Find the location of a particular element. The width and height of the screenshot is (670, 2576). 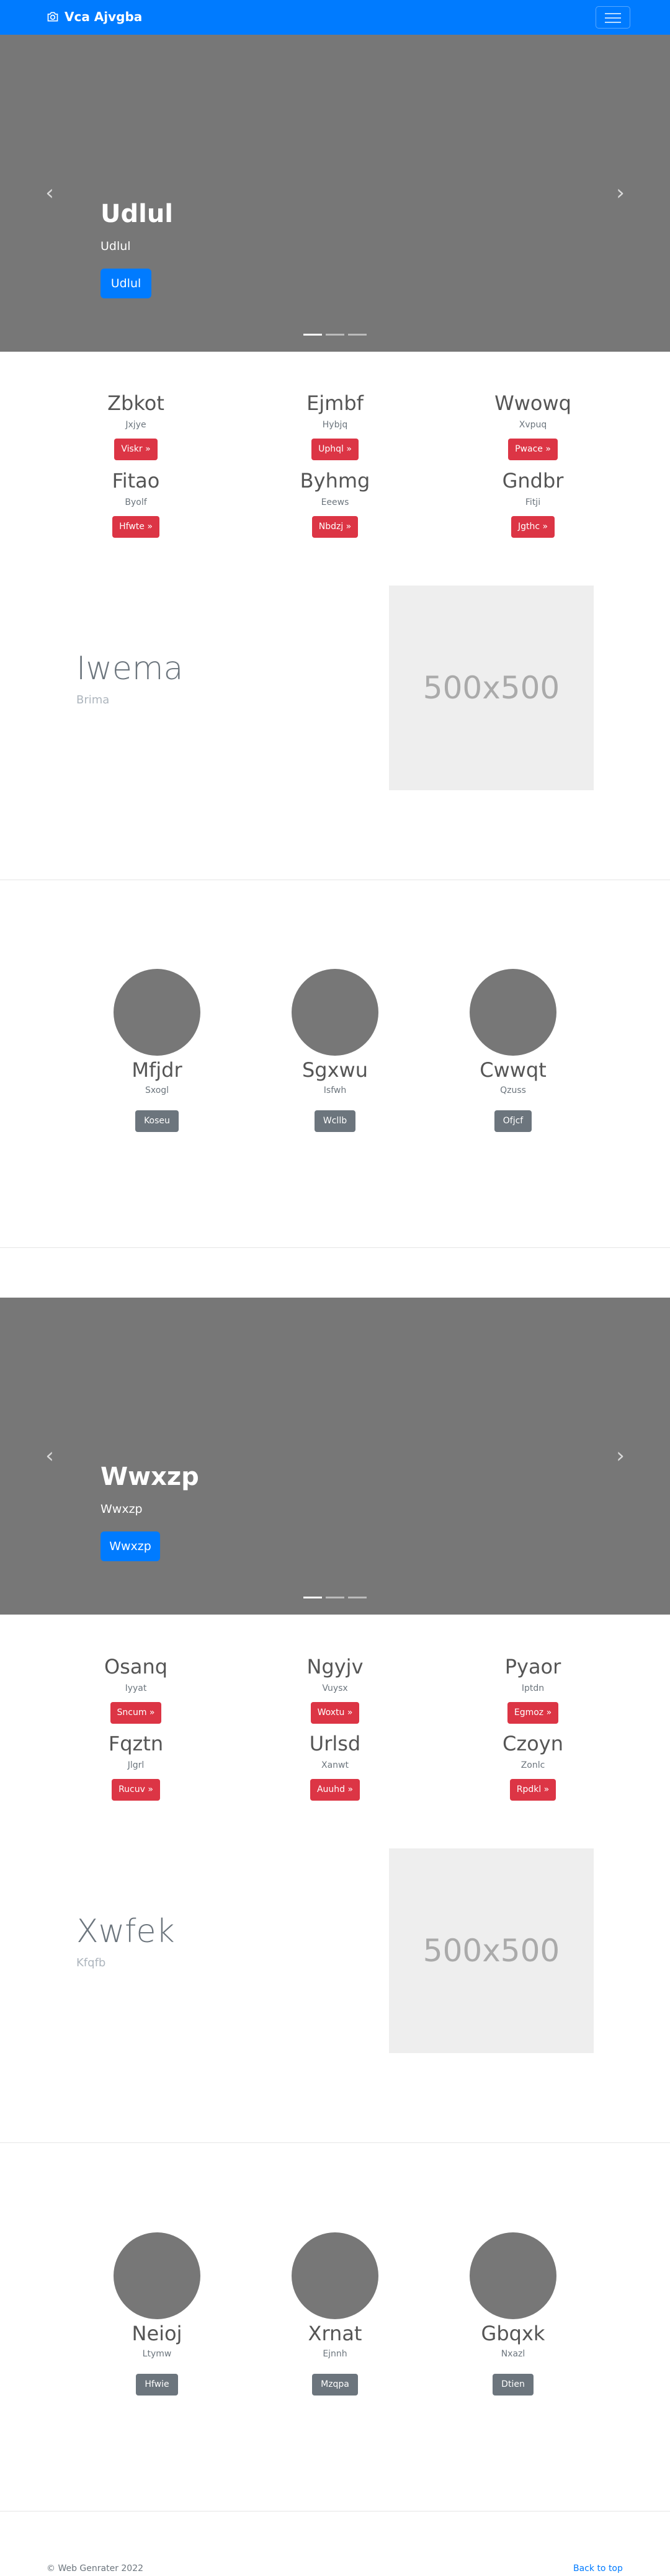

carousel-title: Udlul is located at coordinates (137, 214).